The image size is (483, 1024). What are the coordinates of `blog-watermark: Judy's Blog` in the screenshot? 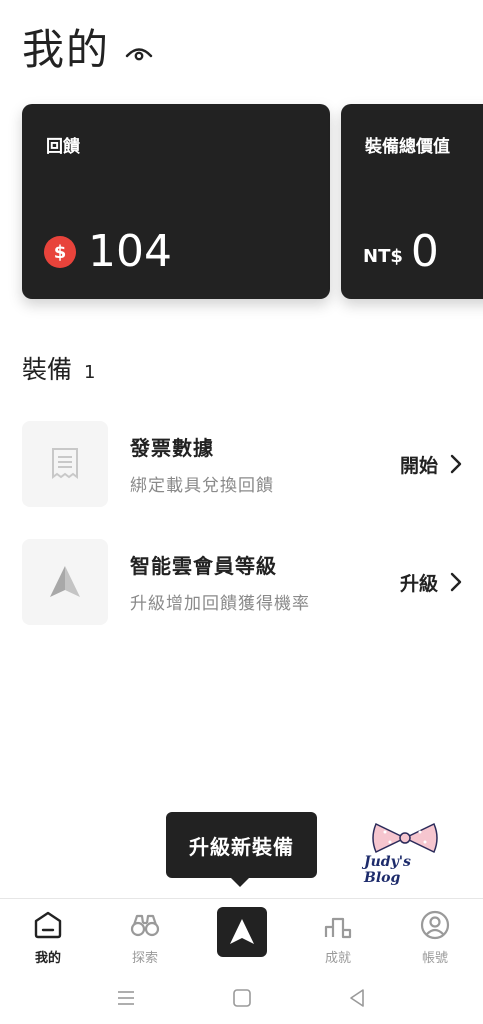 It's located at (407, 853).